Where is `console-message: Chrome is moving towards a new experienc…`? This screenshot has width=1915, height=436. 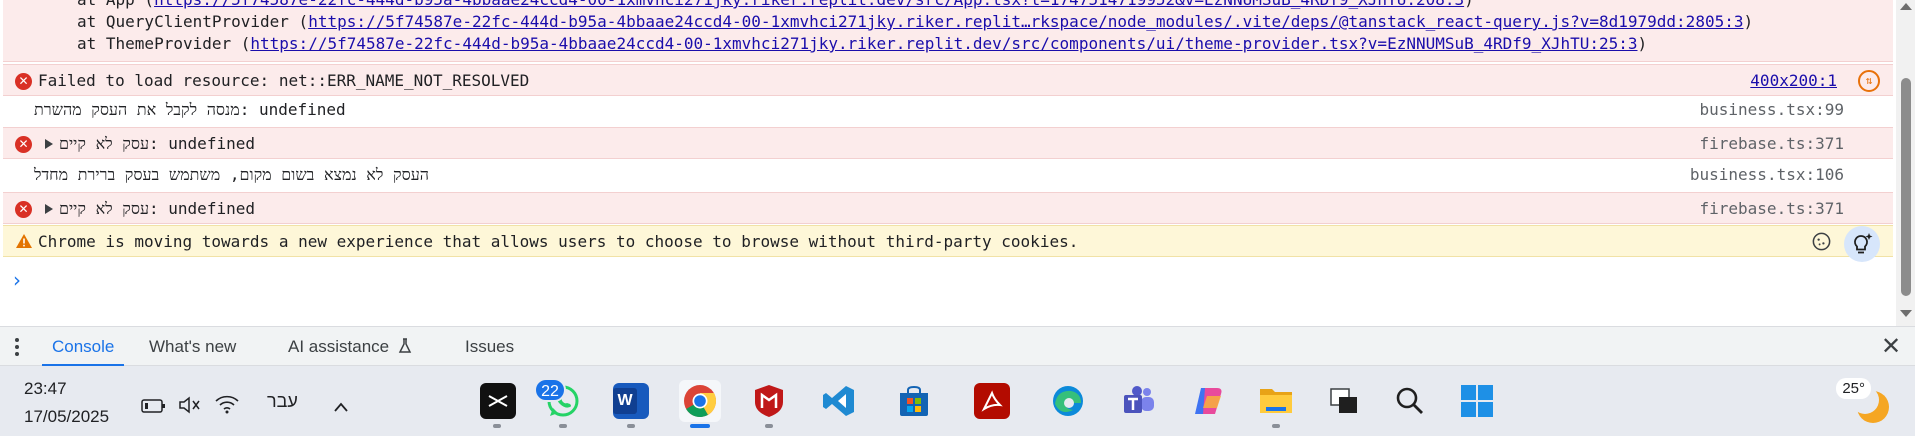
console-message: Chrome is moving towards a new experienc… is located at coordinates (558, 241).